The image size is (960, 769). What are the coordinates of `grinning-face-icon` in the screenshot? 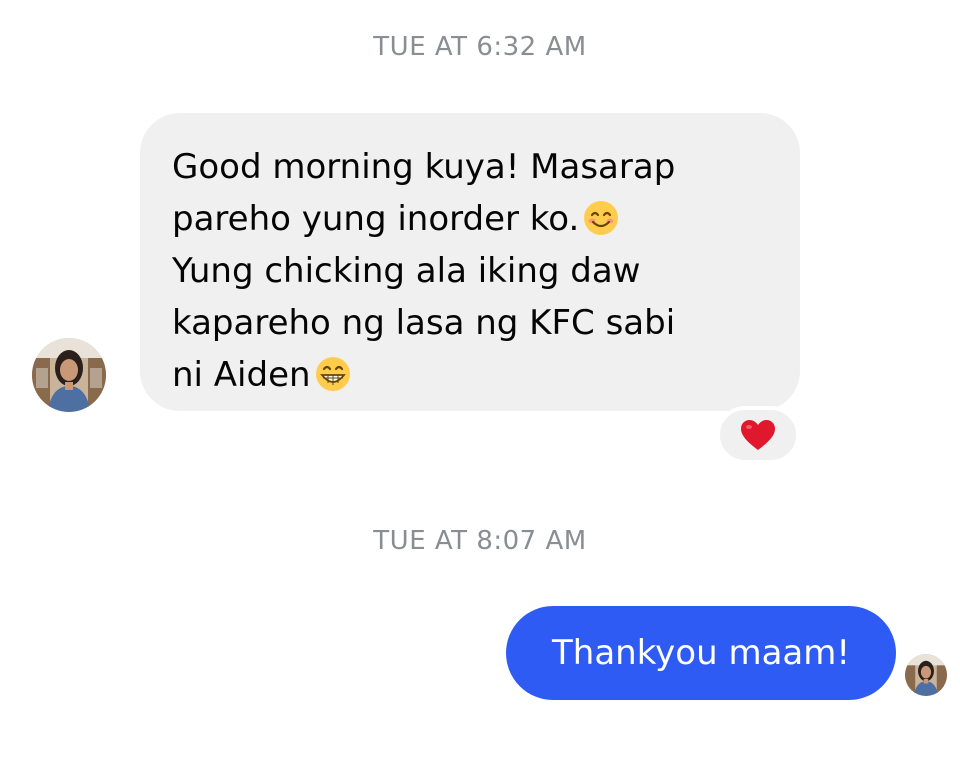 It's located at (332, 374).